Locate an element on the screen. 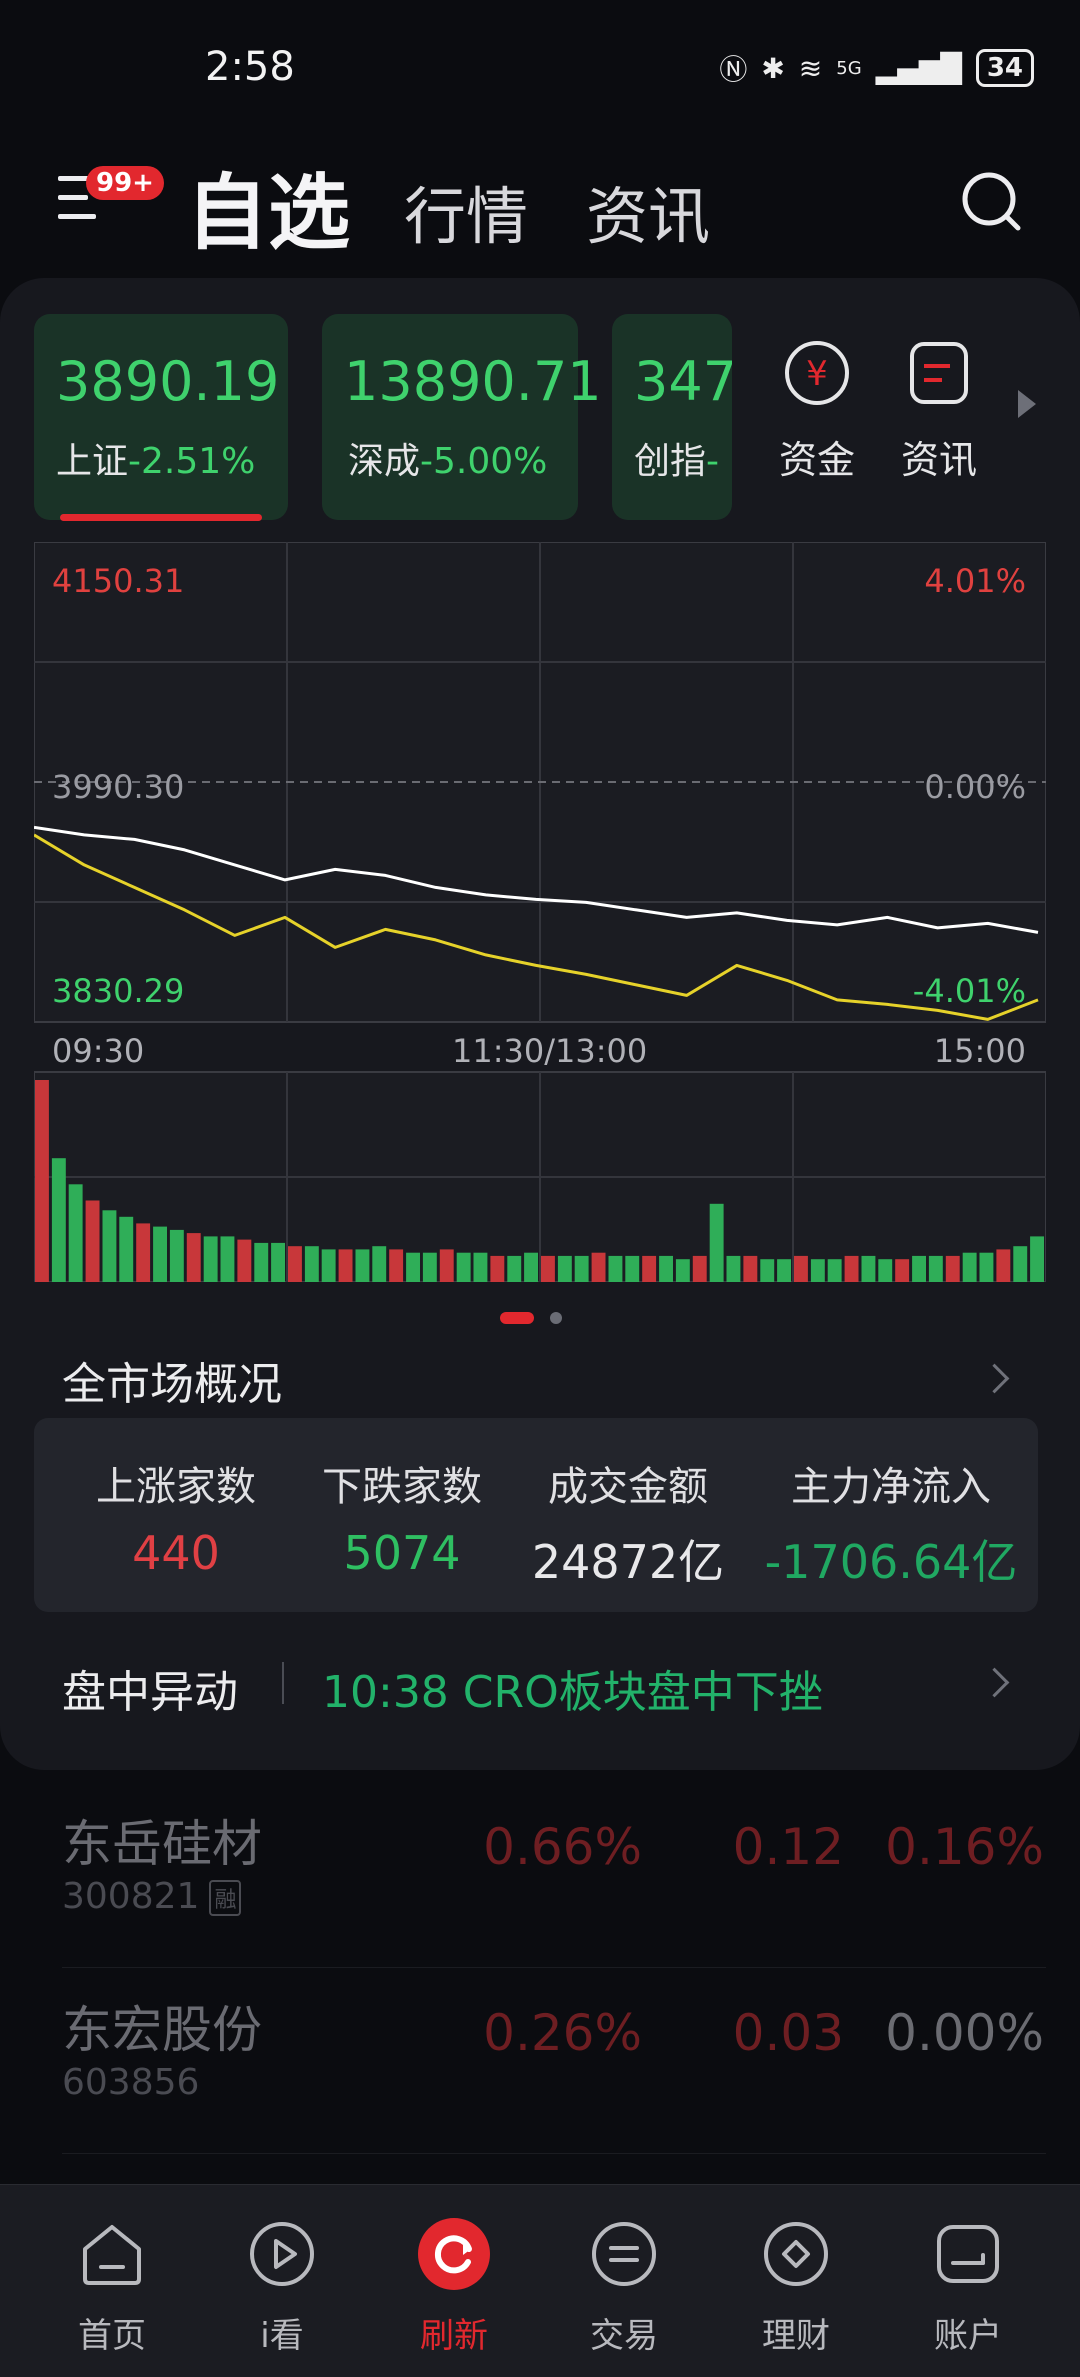 Image resolution: width=1080 pixels, height=2377 pixels. index-name: 创指 is located at coordinates (670, 461).